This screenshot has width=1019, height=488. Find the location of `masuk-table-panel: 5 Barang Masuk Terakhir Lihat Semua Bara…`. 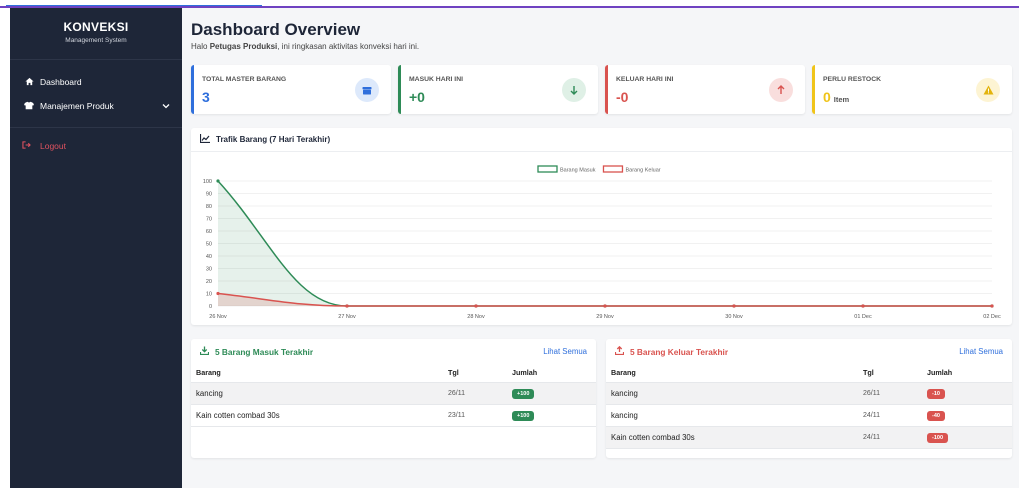

masuk-table-panel: 5 Barang Masuk Terakhir Lihat Semua Bara… is located at coordinates (393, 398).